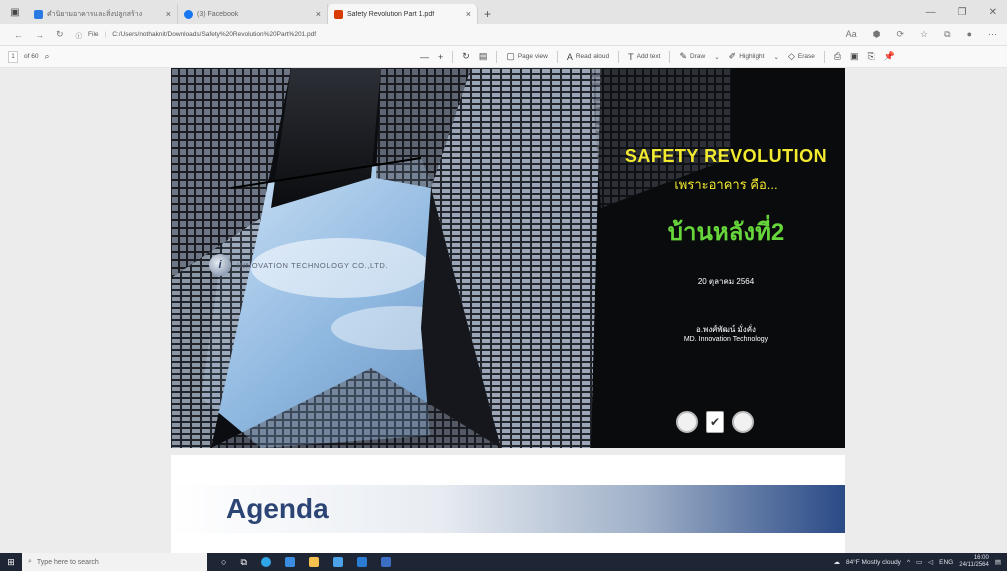  Describe the element at coordinates (836, 562) in the screenshot. I see `weather-icon: ☁` at that location.